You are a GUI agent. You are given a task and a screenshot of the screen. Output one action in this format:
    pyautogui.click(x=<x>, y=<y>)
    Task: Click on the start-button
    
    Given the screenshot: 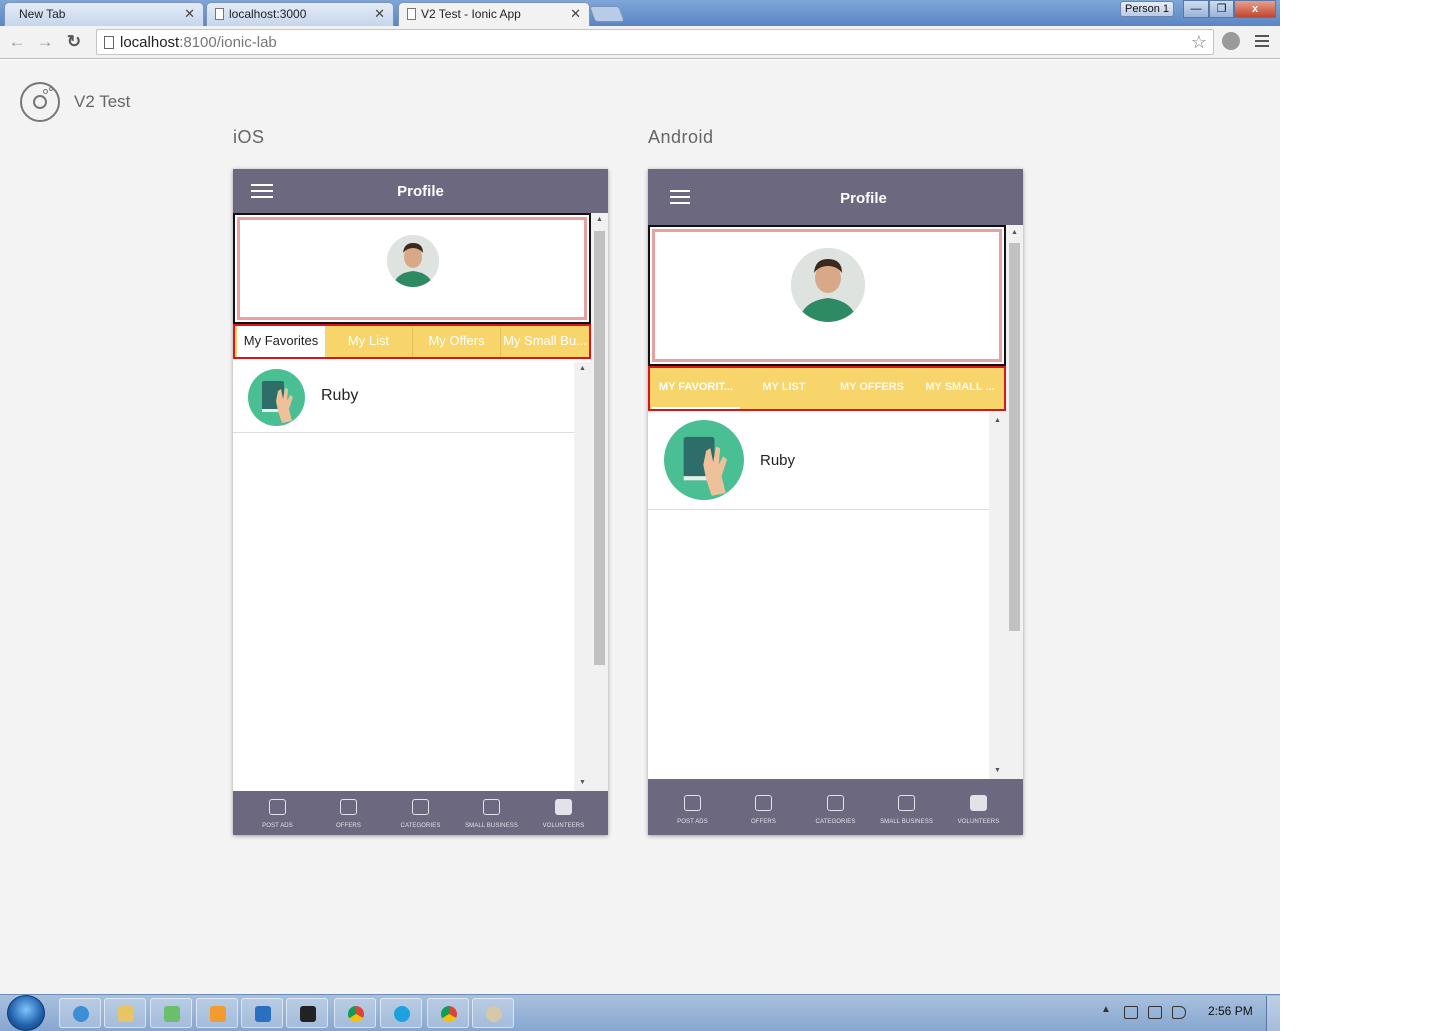 What is the action you would take?
    pyautogui.click(x=26, y=1013)
    